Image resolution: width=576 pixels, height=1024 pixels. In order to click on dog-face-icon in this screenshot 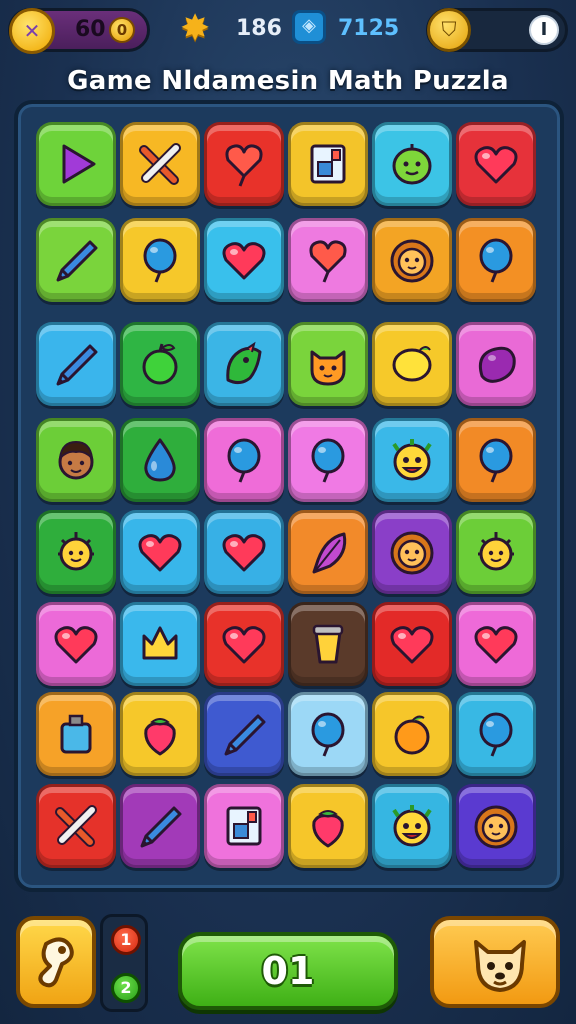, I will do `click(500, 966)`.